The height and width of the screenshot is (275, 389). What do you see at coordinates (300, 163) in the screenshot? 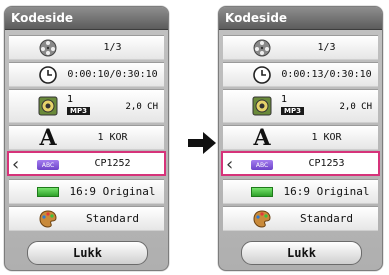
I see `code-page-row: ‹ ABC CP1253` at bounding box center [300, 163].